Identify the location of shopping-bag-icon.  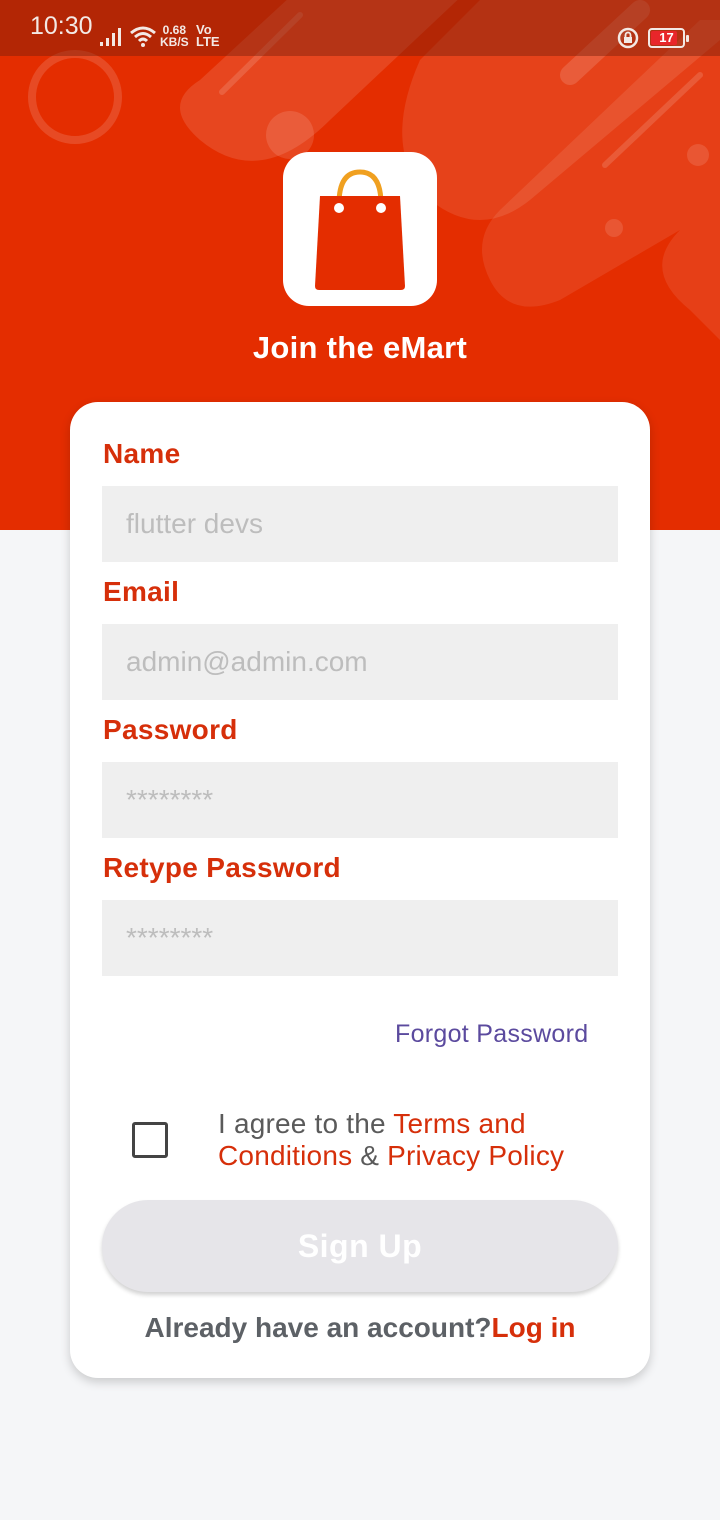
(360, 229).